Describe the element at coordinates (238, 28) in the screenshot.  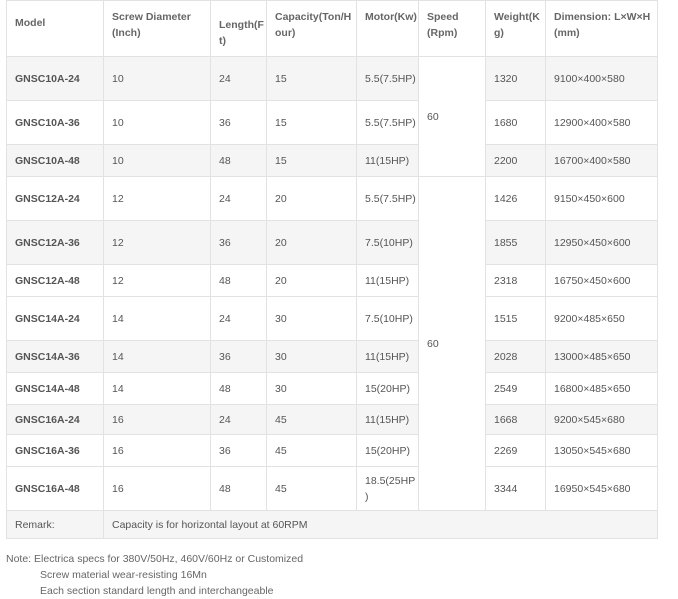
I see `header-length: Length(Ft)` at that location.